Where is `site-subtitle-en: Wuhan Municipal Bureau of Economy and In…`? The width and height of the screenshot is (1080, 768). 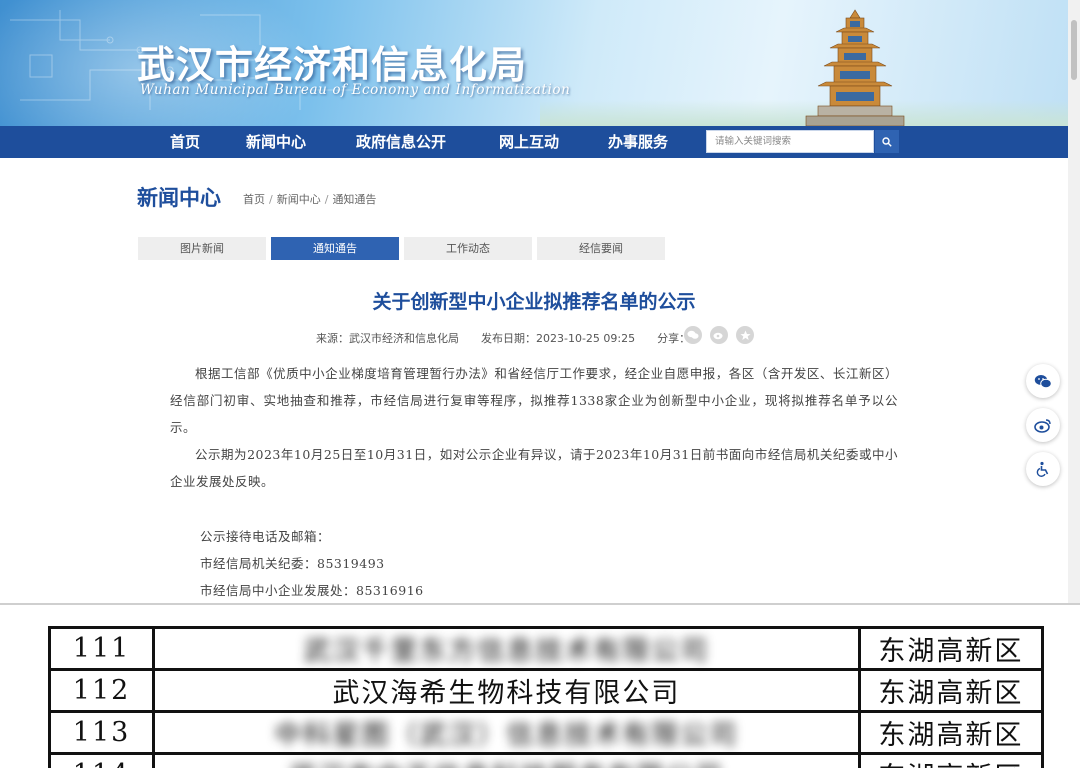
site-subtitle-en: Wuhan Municipal Bureau of Economy and In… is located at coordinates (355, 90).